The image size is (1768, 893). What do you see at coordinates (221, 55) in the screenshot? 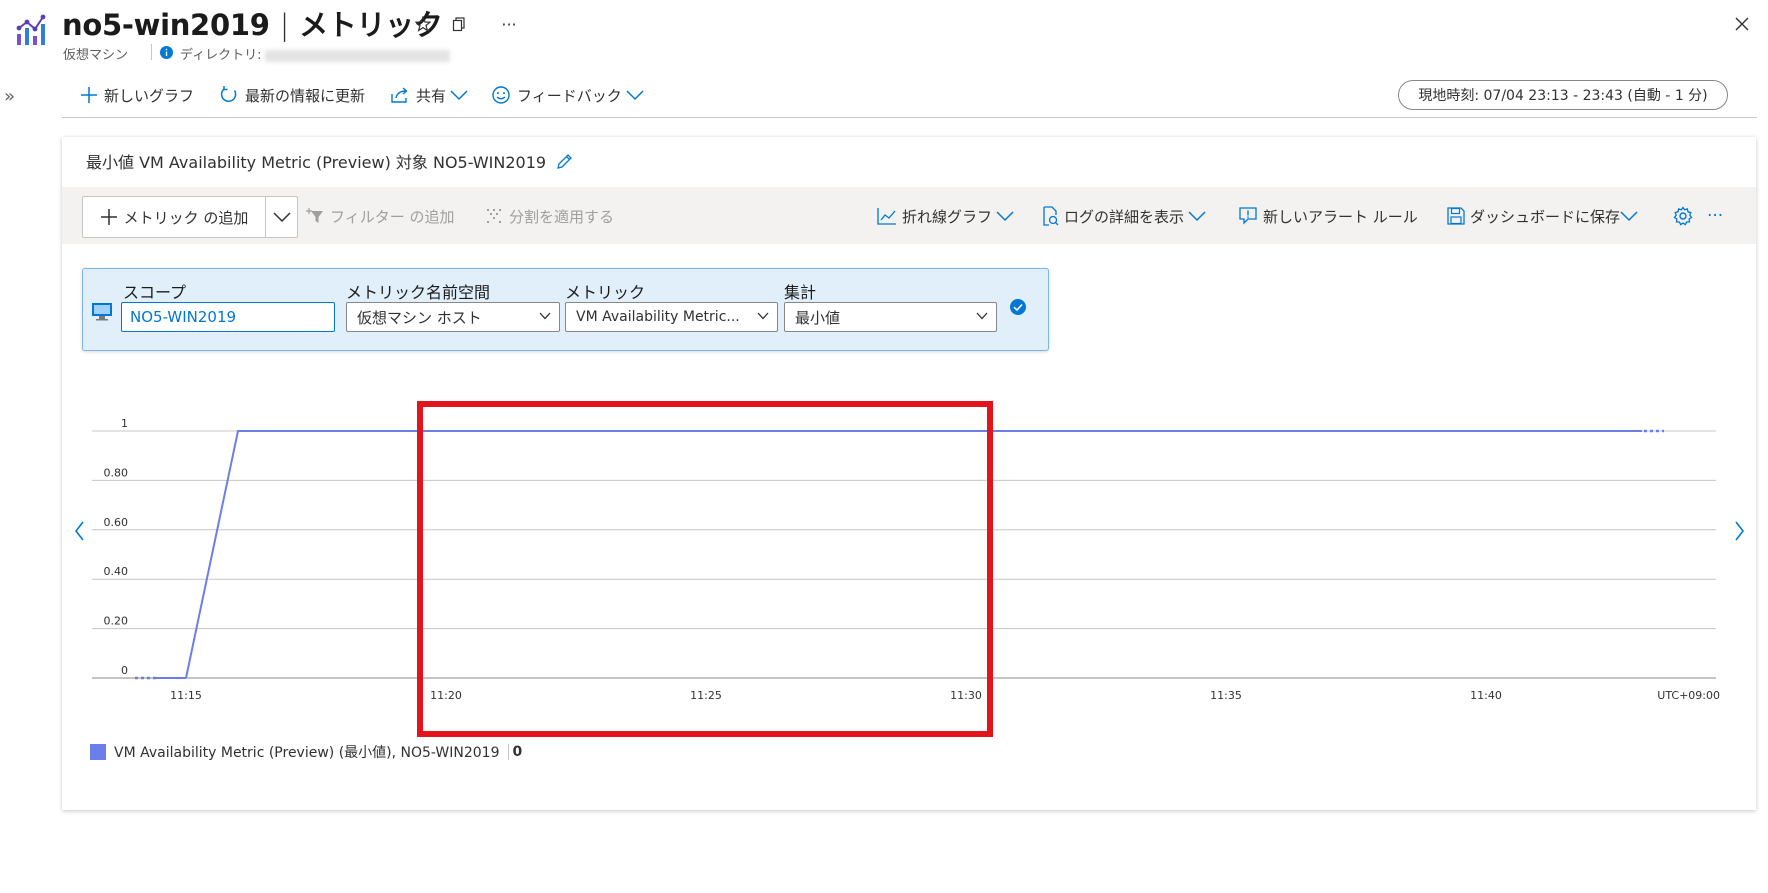
I see `directory-label: ディレクトリ:` at bounding box center [221, 55].